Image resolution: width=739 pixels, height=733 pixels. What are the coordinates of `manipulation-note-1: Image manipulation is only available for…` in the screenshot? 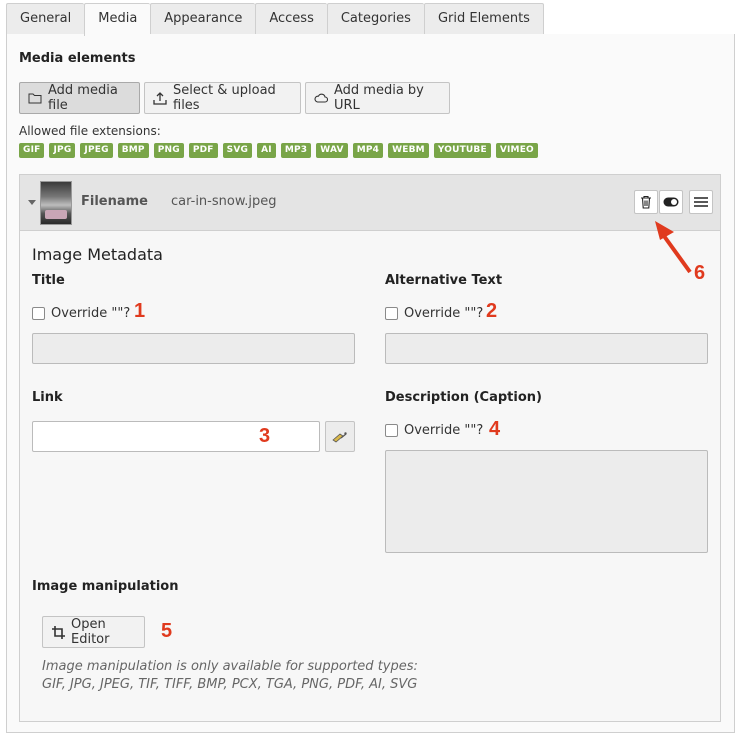 It's located at (230, 666).